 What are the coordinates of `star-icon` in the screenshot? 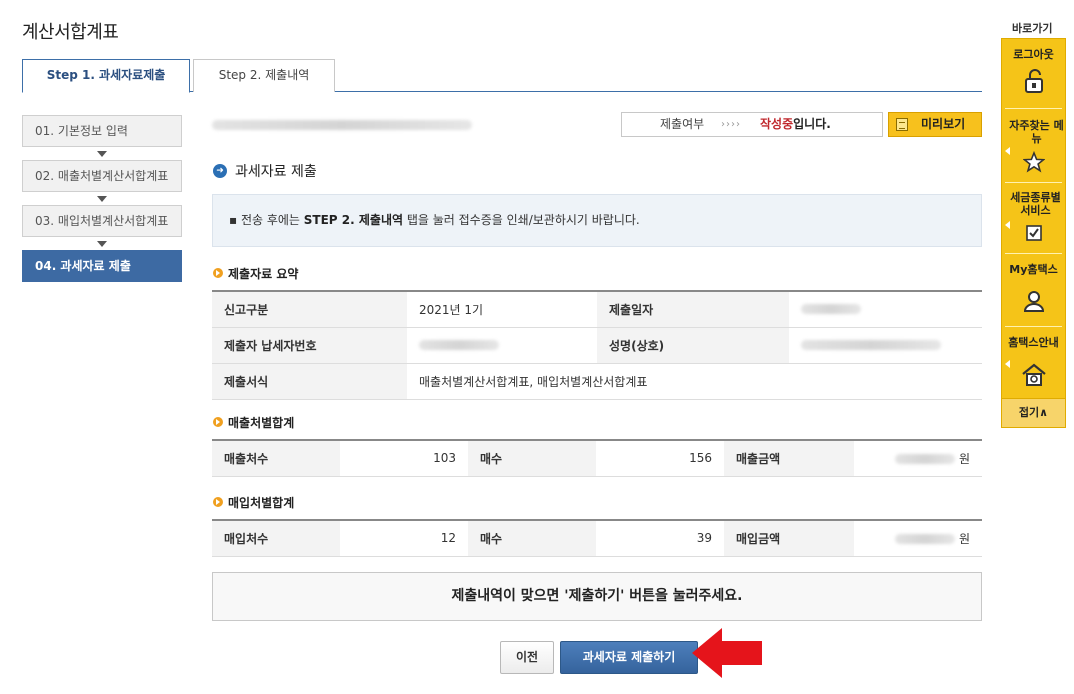 It's located at (1034, 162).